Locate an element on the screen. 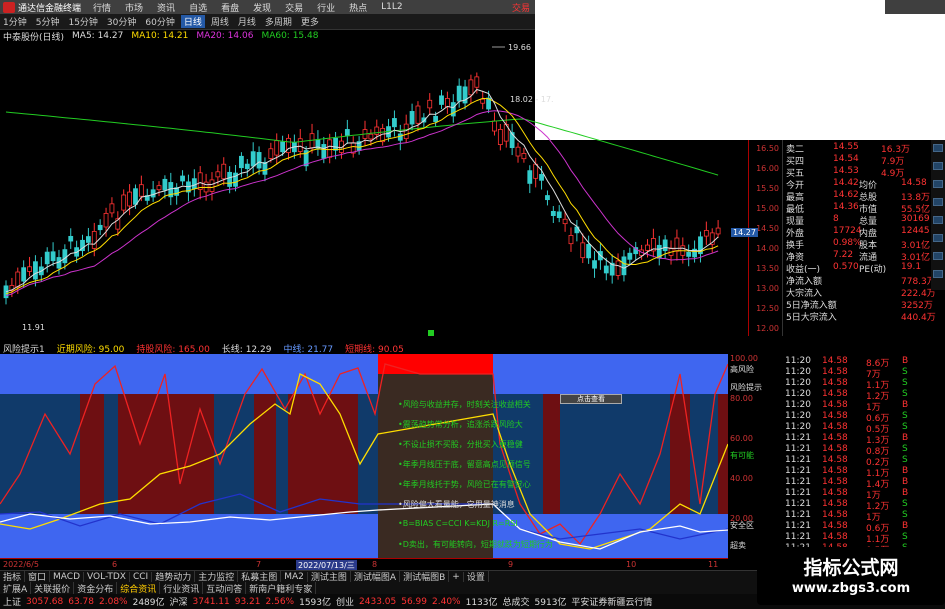 The width and height of the screenshot is (945, 609). cy-pct: 2.40% is located at coordinates (446, 601).